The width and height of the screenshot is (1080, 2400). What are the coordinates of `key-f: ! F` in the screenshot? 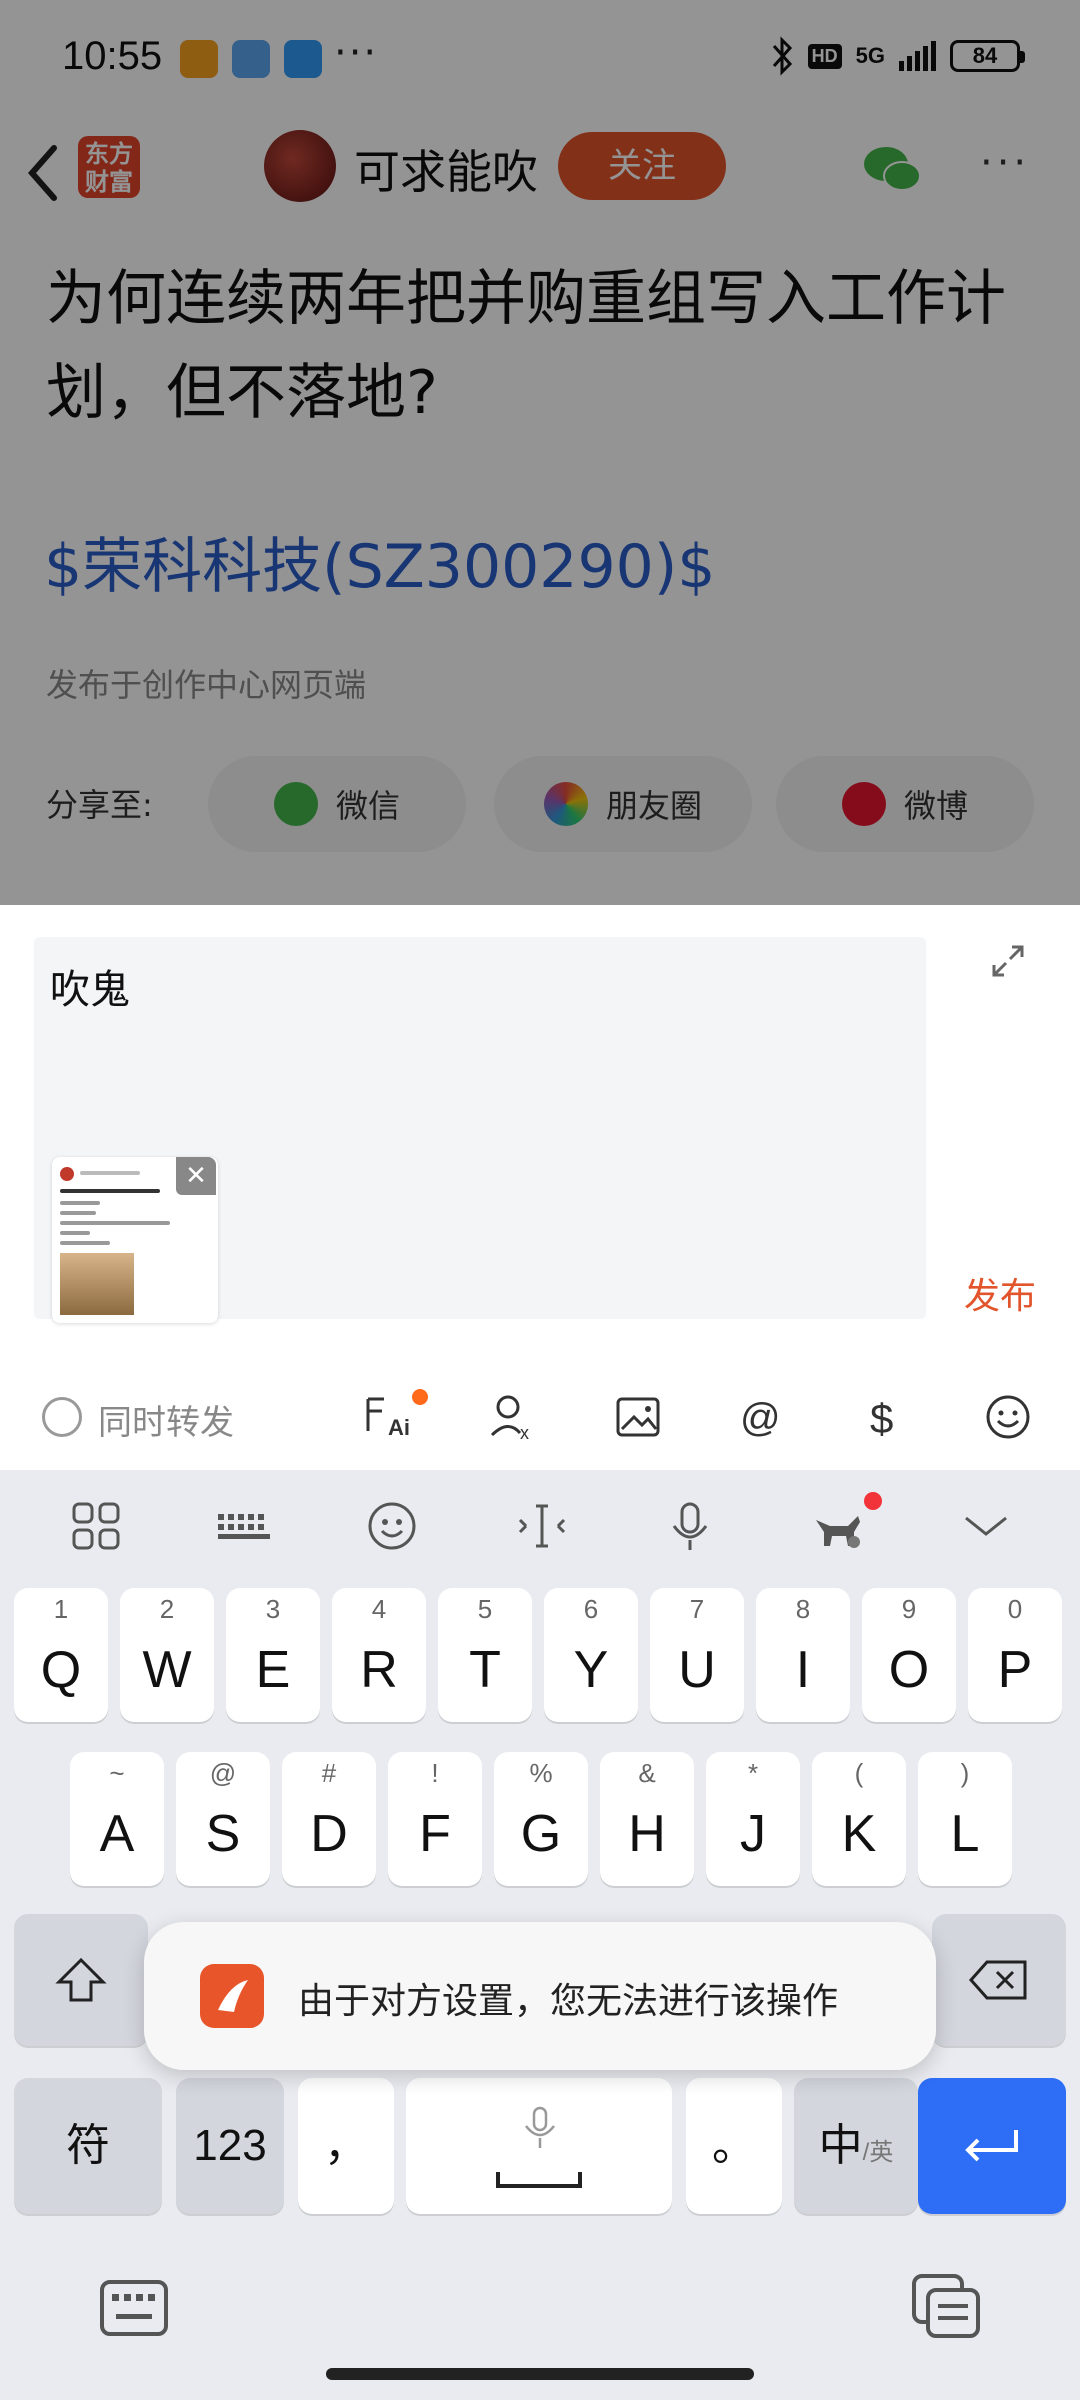 It's located at (435, 1819).